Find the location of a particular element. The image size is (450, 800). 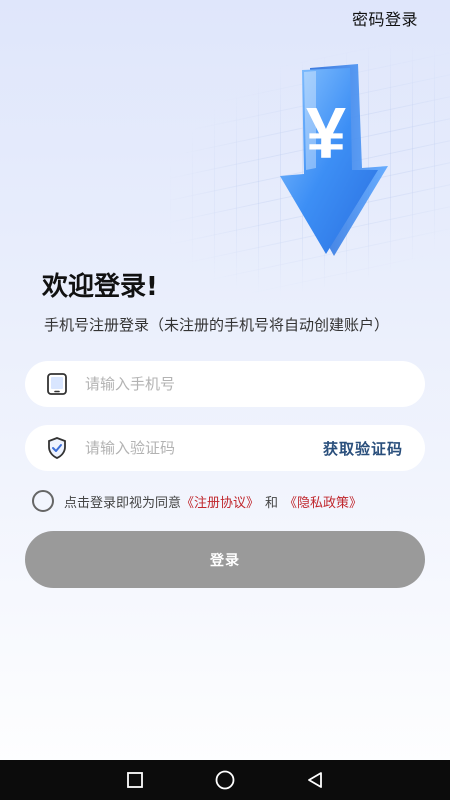

code-field: 获取验证码 is located at coordinates (225, 448).